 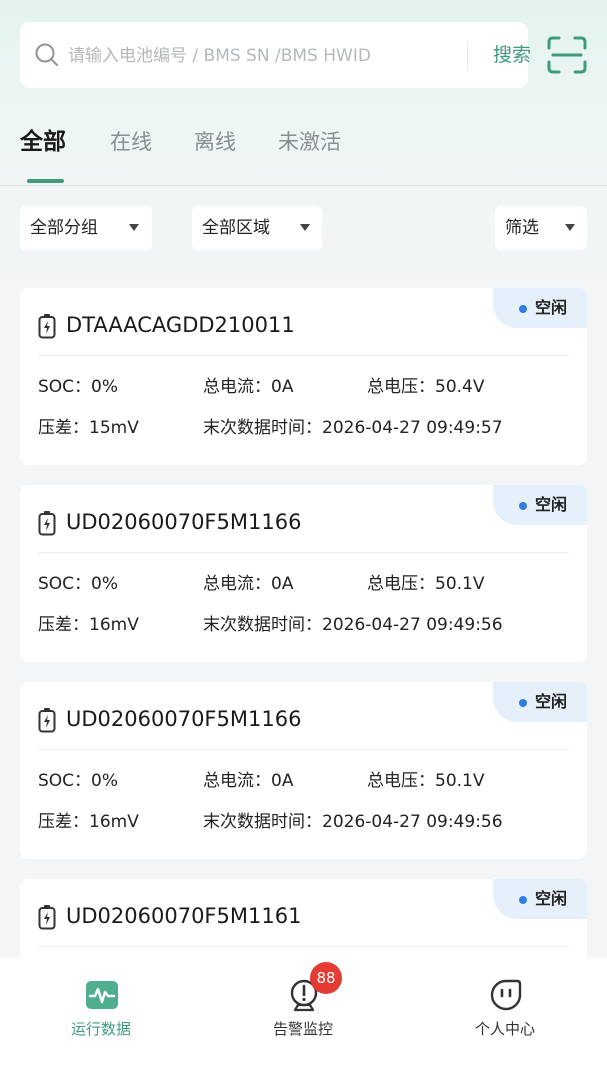 I want to click on last-time-value: 2026-04-27 09:49:57, so click(x=412, y=428).